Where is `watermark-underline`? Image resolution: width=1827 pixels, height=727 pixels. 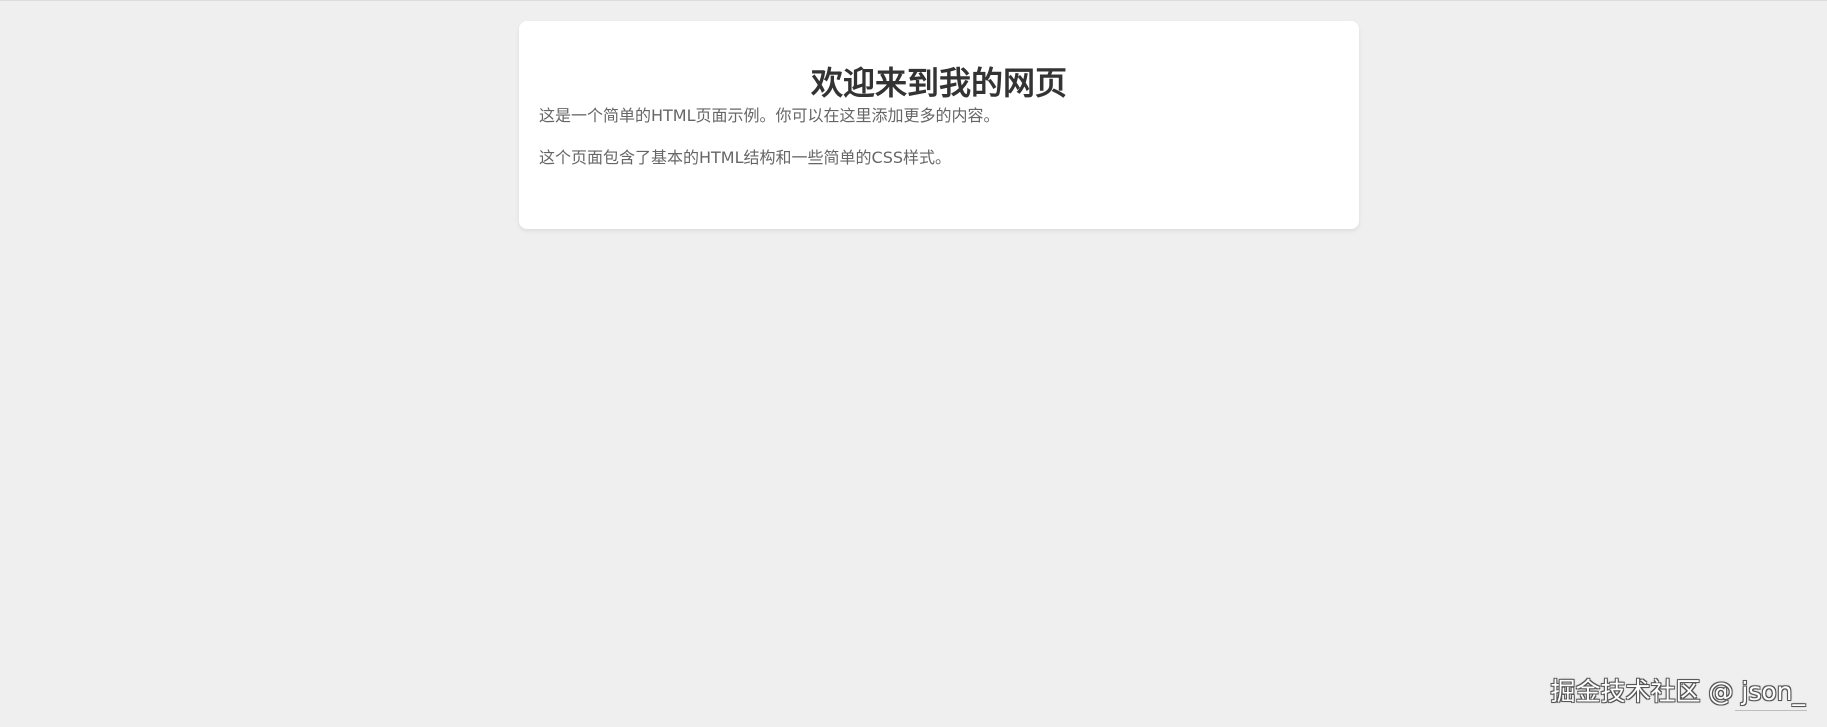 watermark-underline is located at coordinates (1771, 710).